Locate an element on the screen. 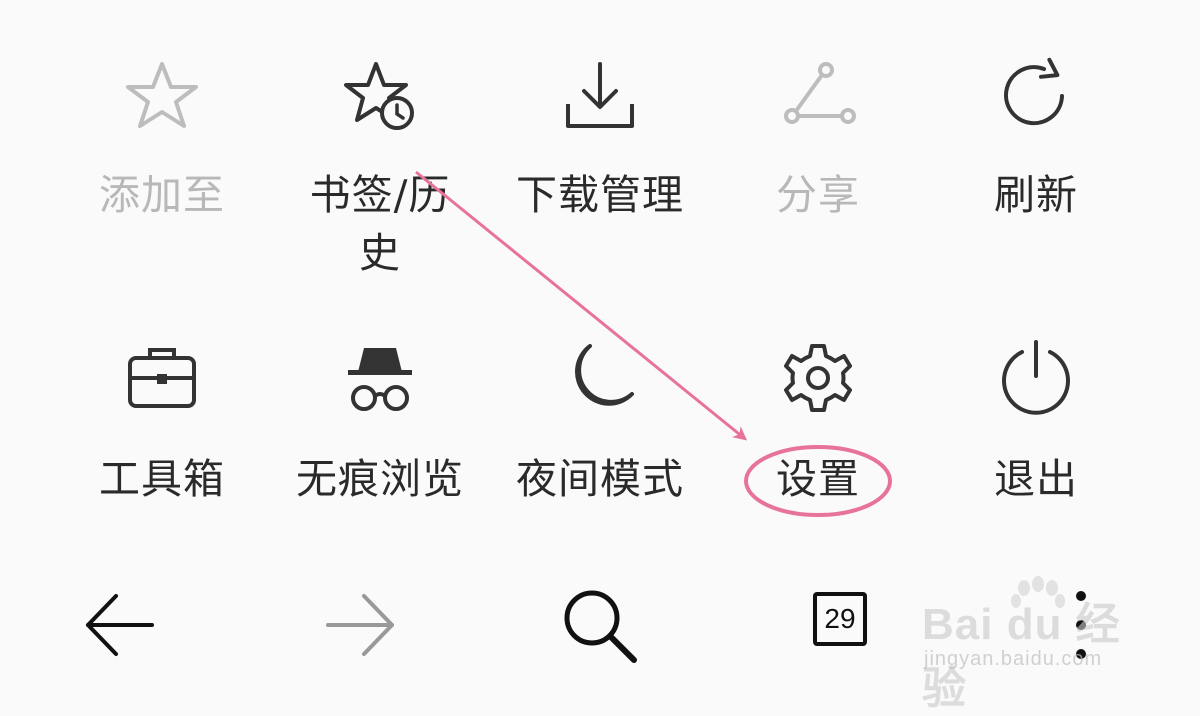 Image resolution: width=1200 pixels, height=716 pixels. search-button is located at coordinates (601, 625).